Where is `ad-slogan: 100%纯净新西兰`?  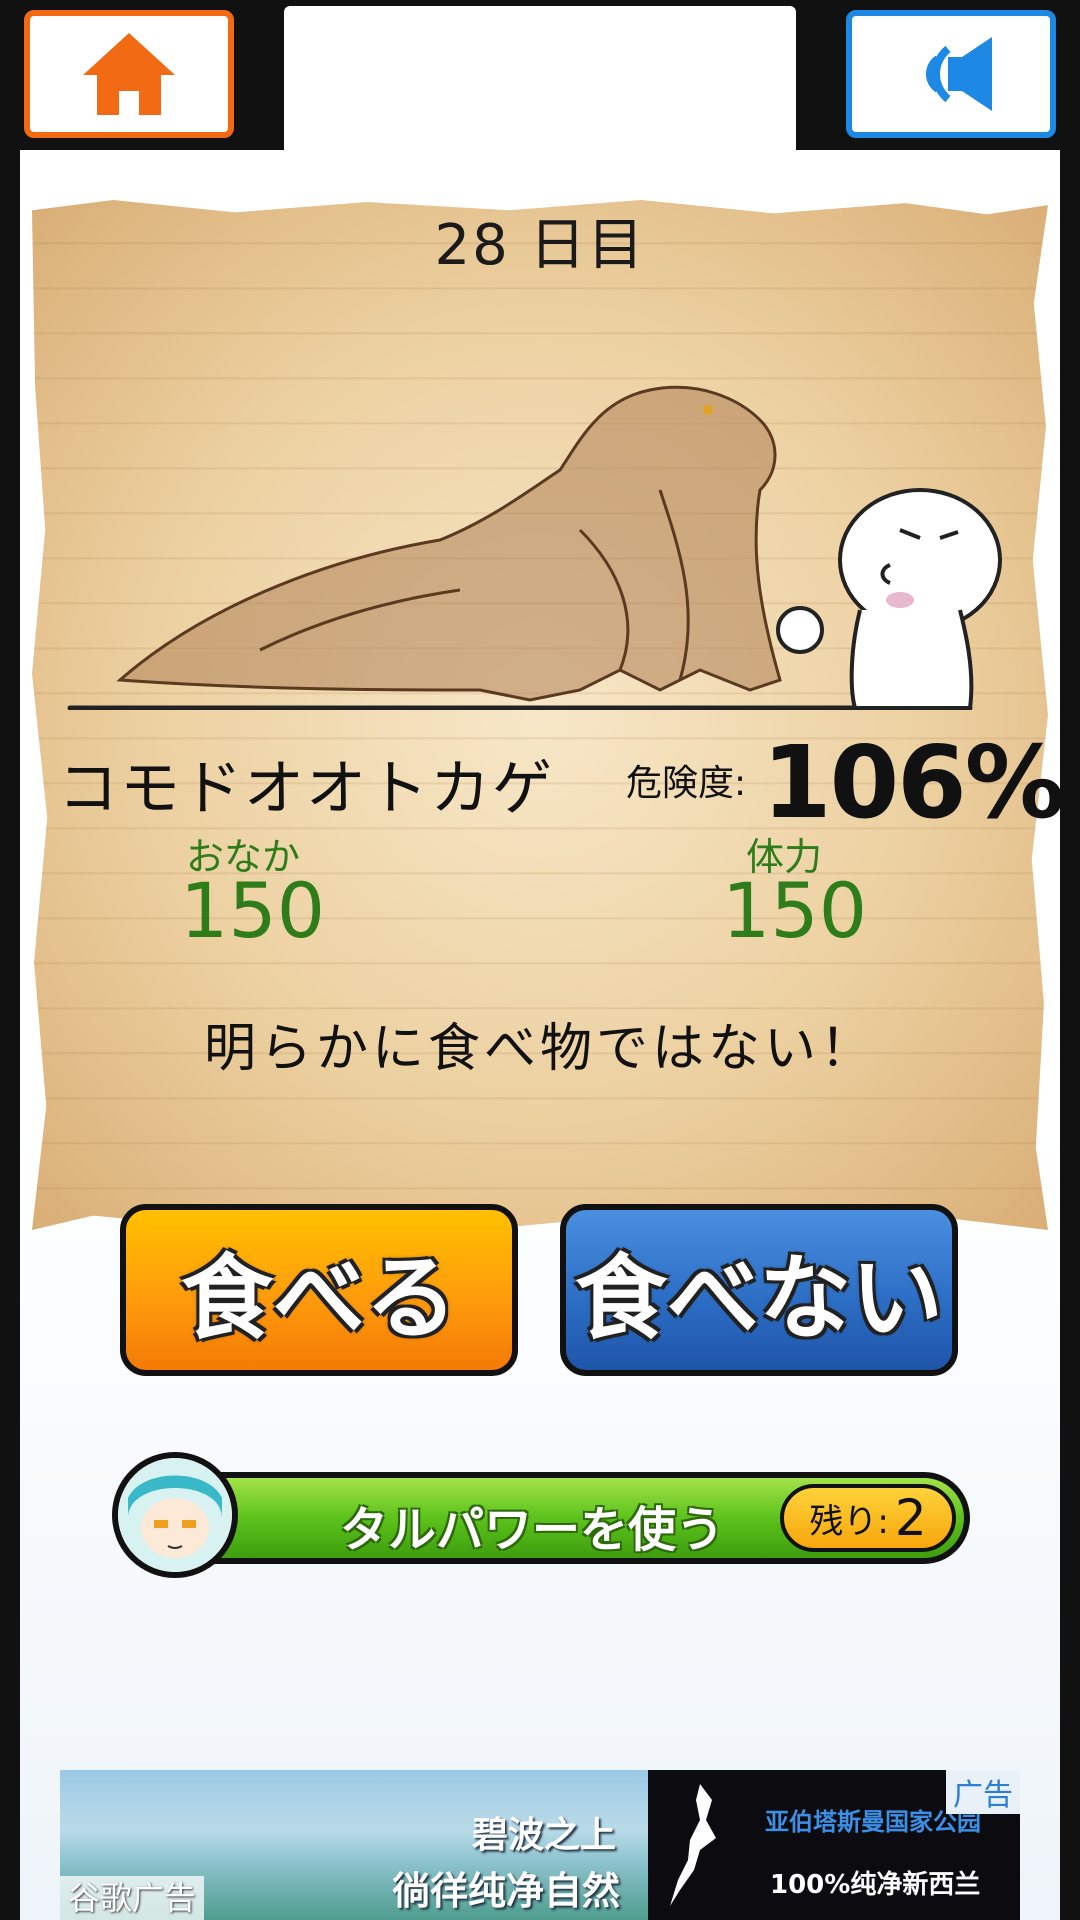
ad-slogan: 100%纯净新西兰 is located at coordinates (875, 1885).